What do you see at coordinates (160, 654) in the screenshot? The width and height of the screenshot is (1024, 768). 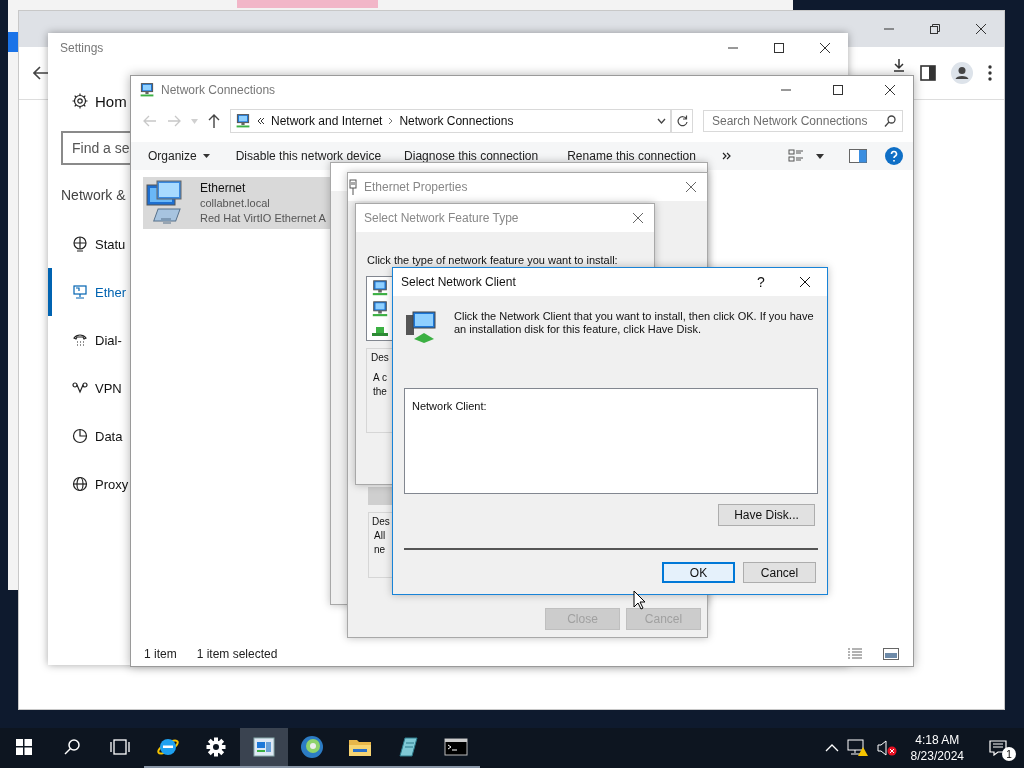 I see `item-count: 1 item` at bounding box center [160, 654].